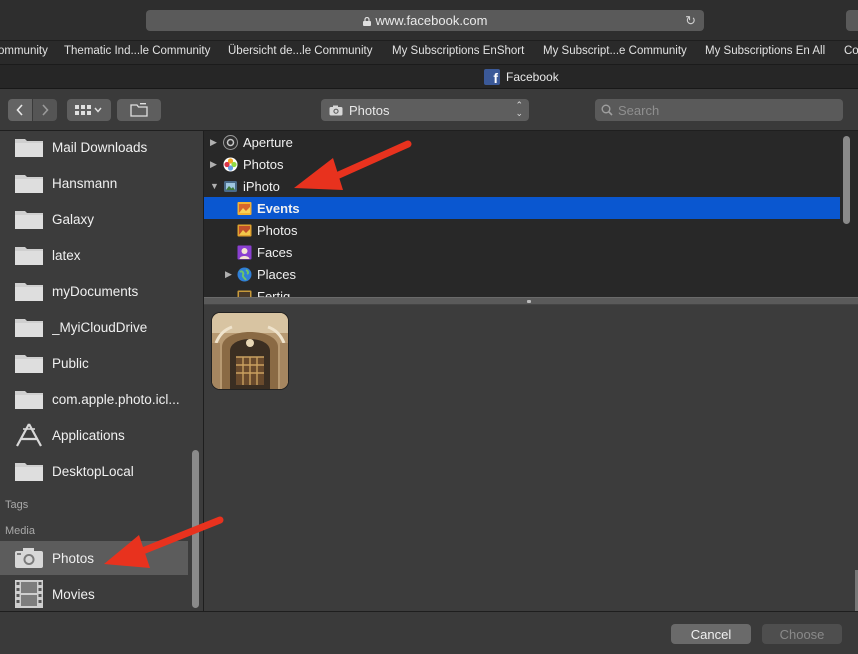 This screenshot has width=858, height=654. I want to click on split-view-divider, so click(531, 301).